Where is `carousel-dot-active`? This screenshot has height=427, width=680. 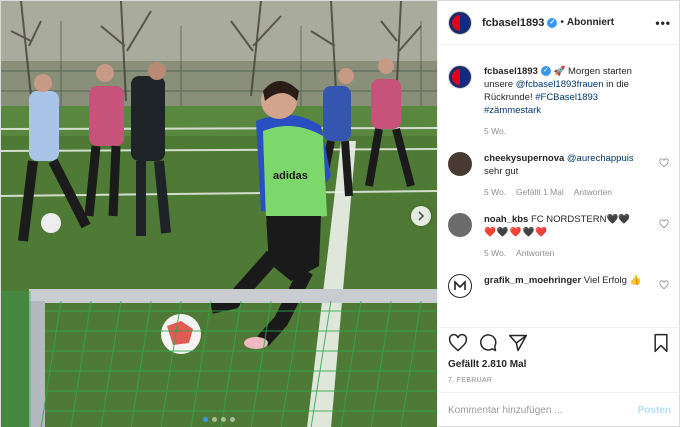
carousel-dot-active is located at coordinates (205, 419).